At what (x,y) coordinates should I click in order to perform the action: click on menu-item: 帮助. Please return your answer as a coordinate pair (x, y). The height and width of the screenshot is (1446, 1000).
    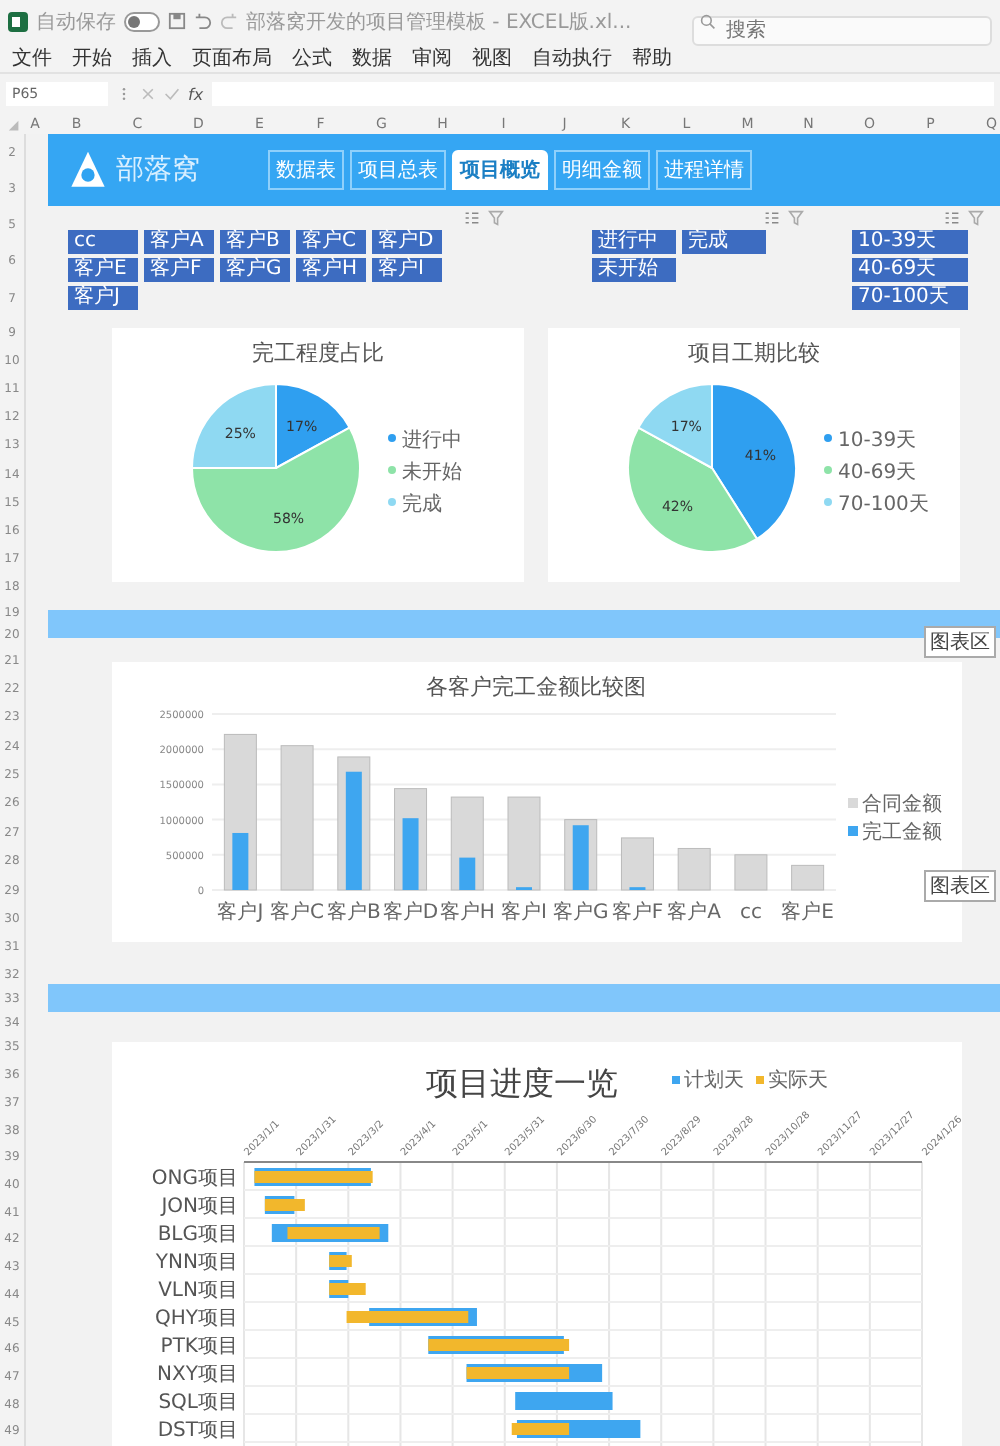
    Looking at the image, I should click on (652, 57).